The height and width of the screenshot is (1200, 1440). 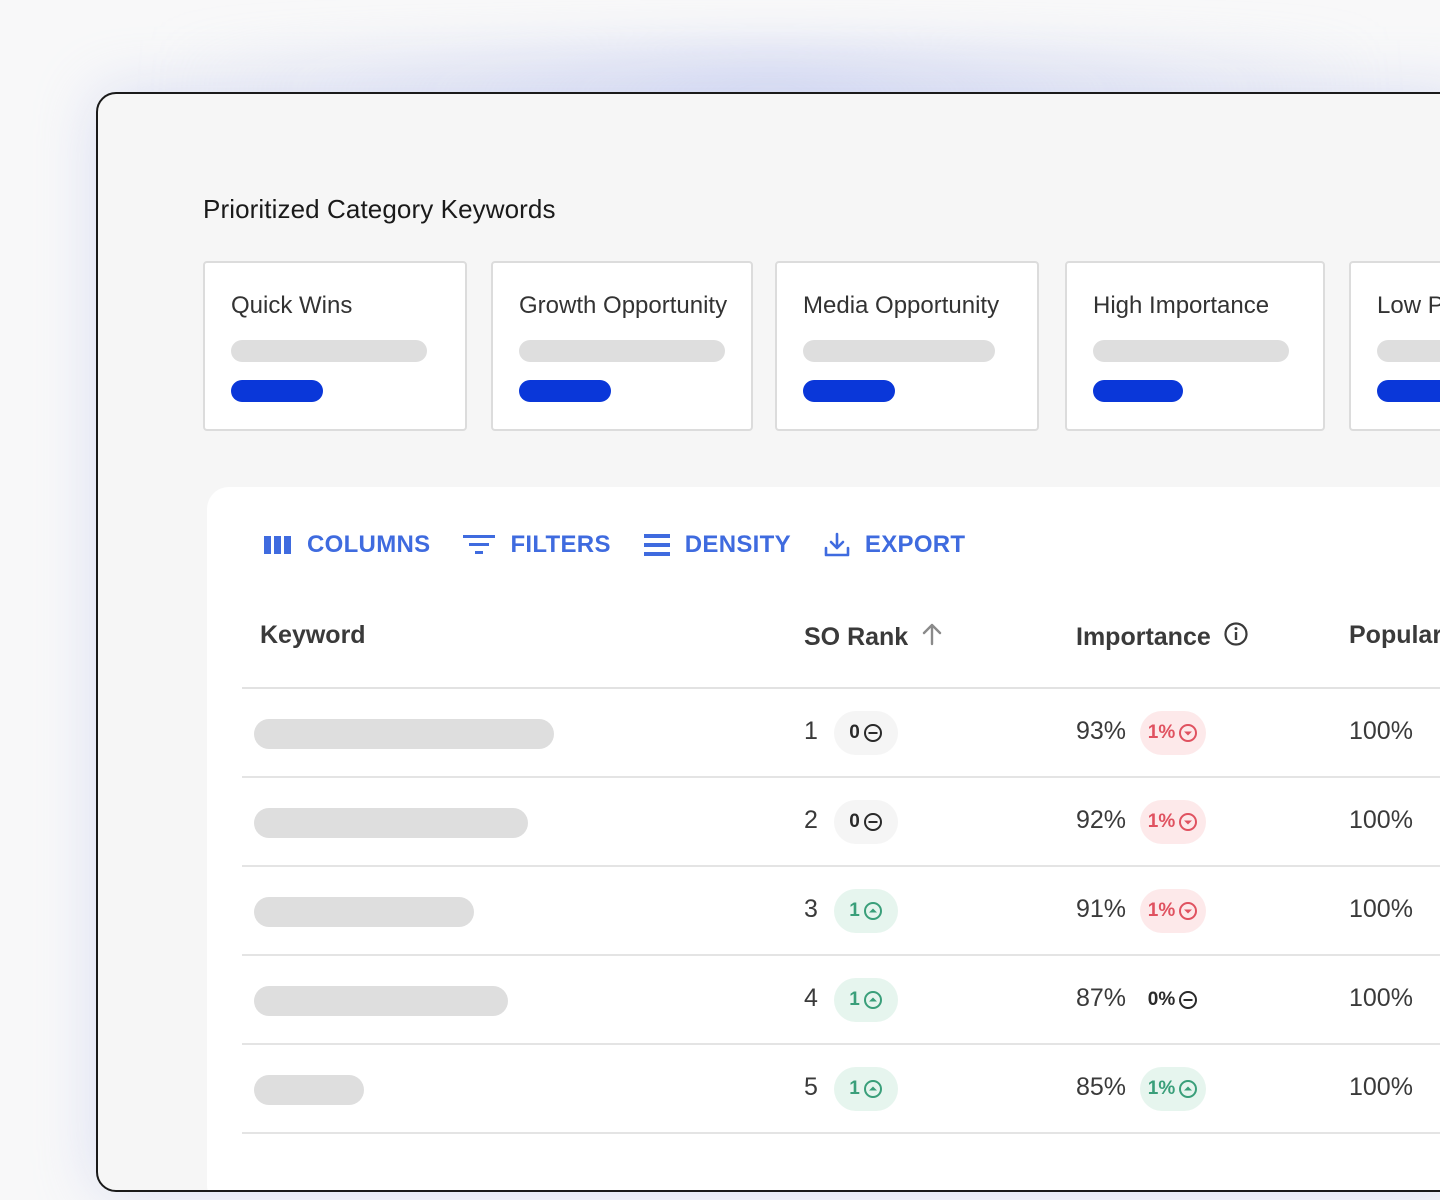 I want to click on importance-change-badge: 0%, so click(x=1173, y=1000).